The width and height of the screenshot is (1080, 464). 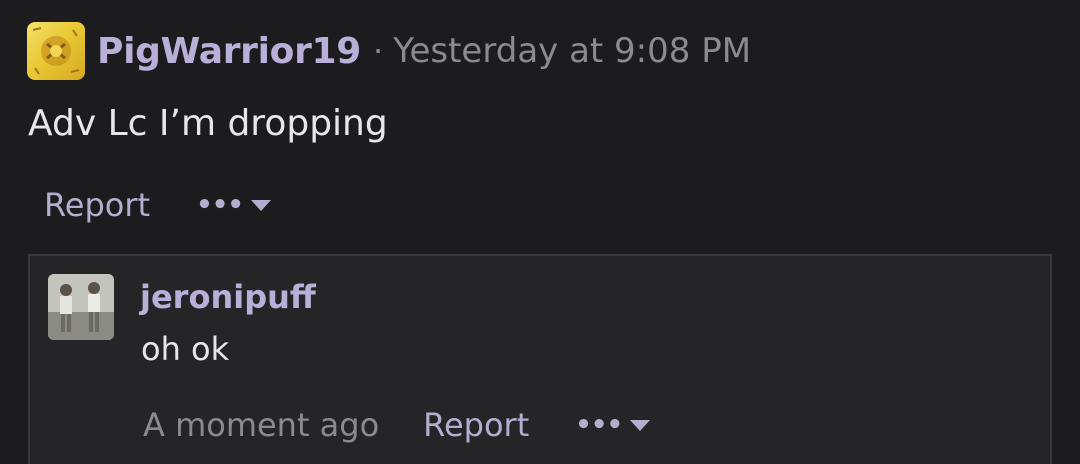 I want to click on author-avatar, so click(x=56, y=51).